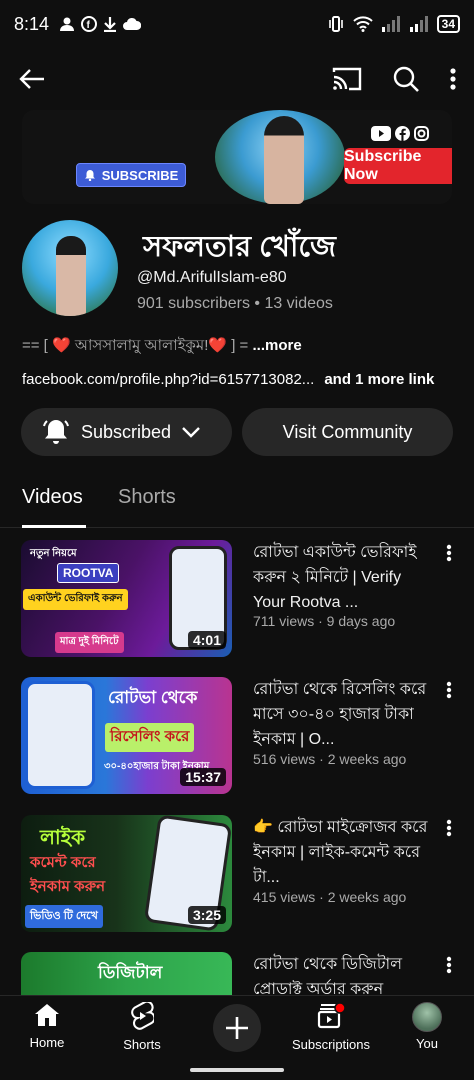  What do you see at coordinates (140, 175) in the screenshot?
I see `banner-subscribe-label: SUBSCRIBE` at bounding box center [140, 175].